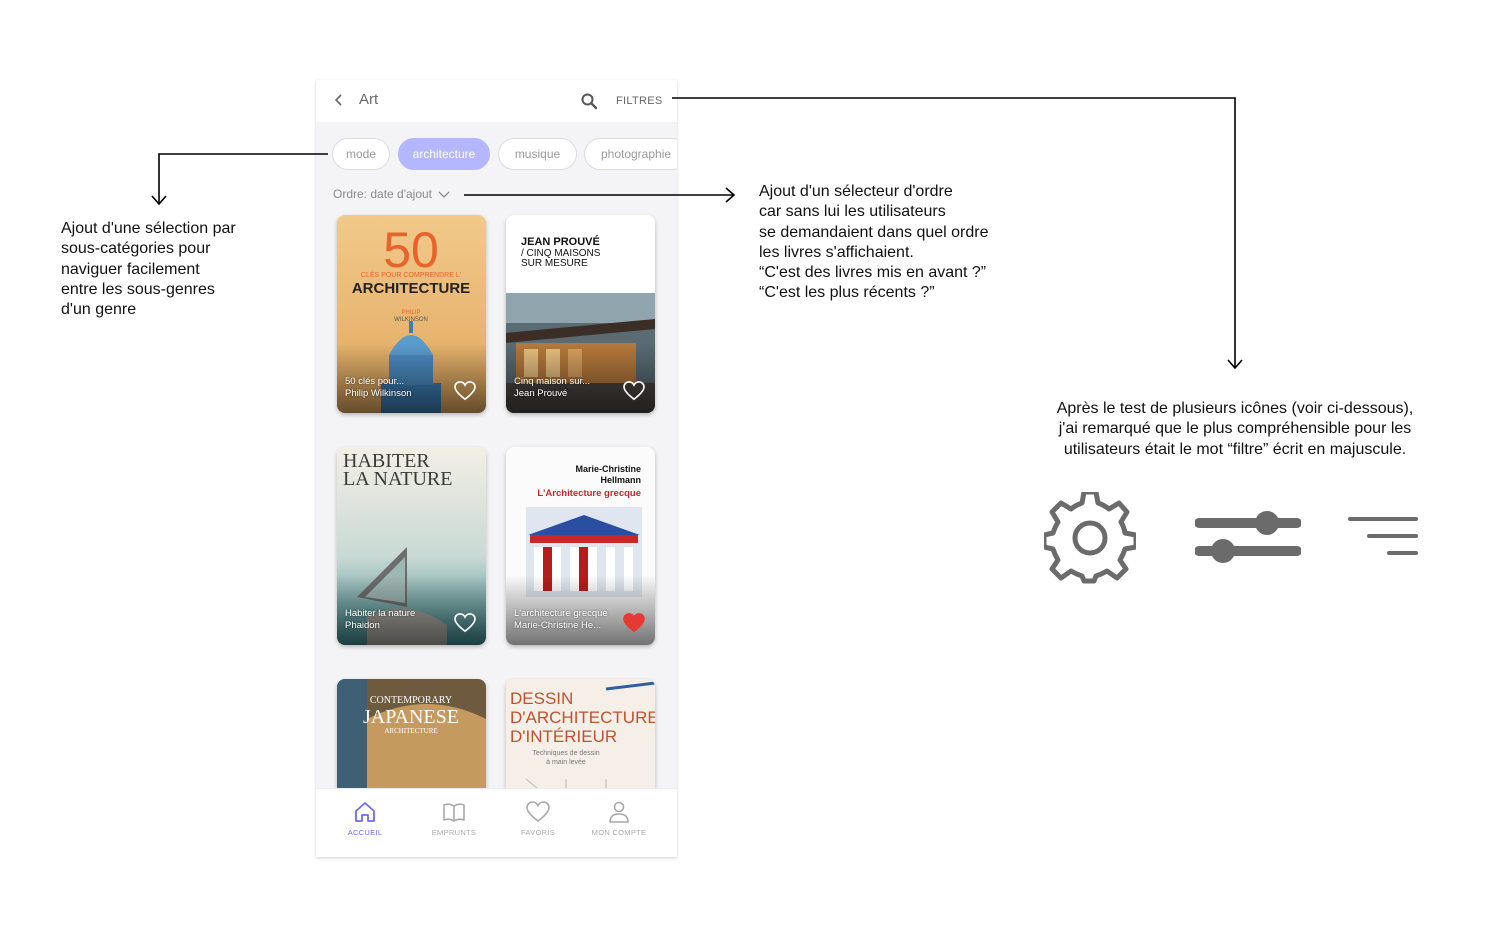 The image size is (1500, 933). What do you see at coordinates (1090, 538) in the screenshot?
I see `gear-icon` at bounding box center [1090, 538].